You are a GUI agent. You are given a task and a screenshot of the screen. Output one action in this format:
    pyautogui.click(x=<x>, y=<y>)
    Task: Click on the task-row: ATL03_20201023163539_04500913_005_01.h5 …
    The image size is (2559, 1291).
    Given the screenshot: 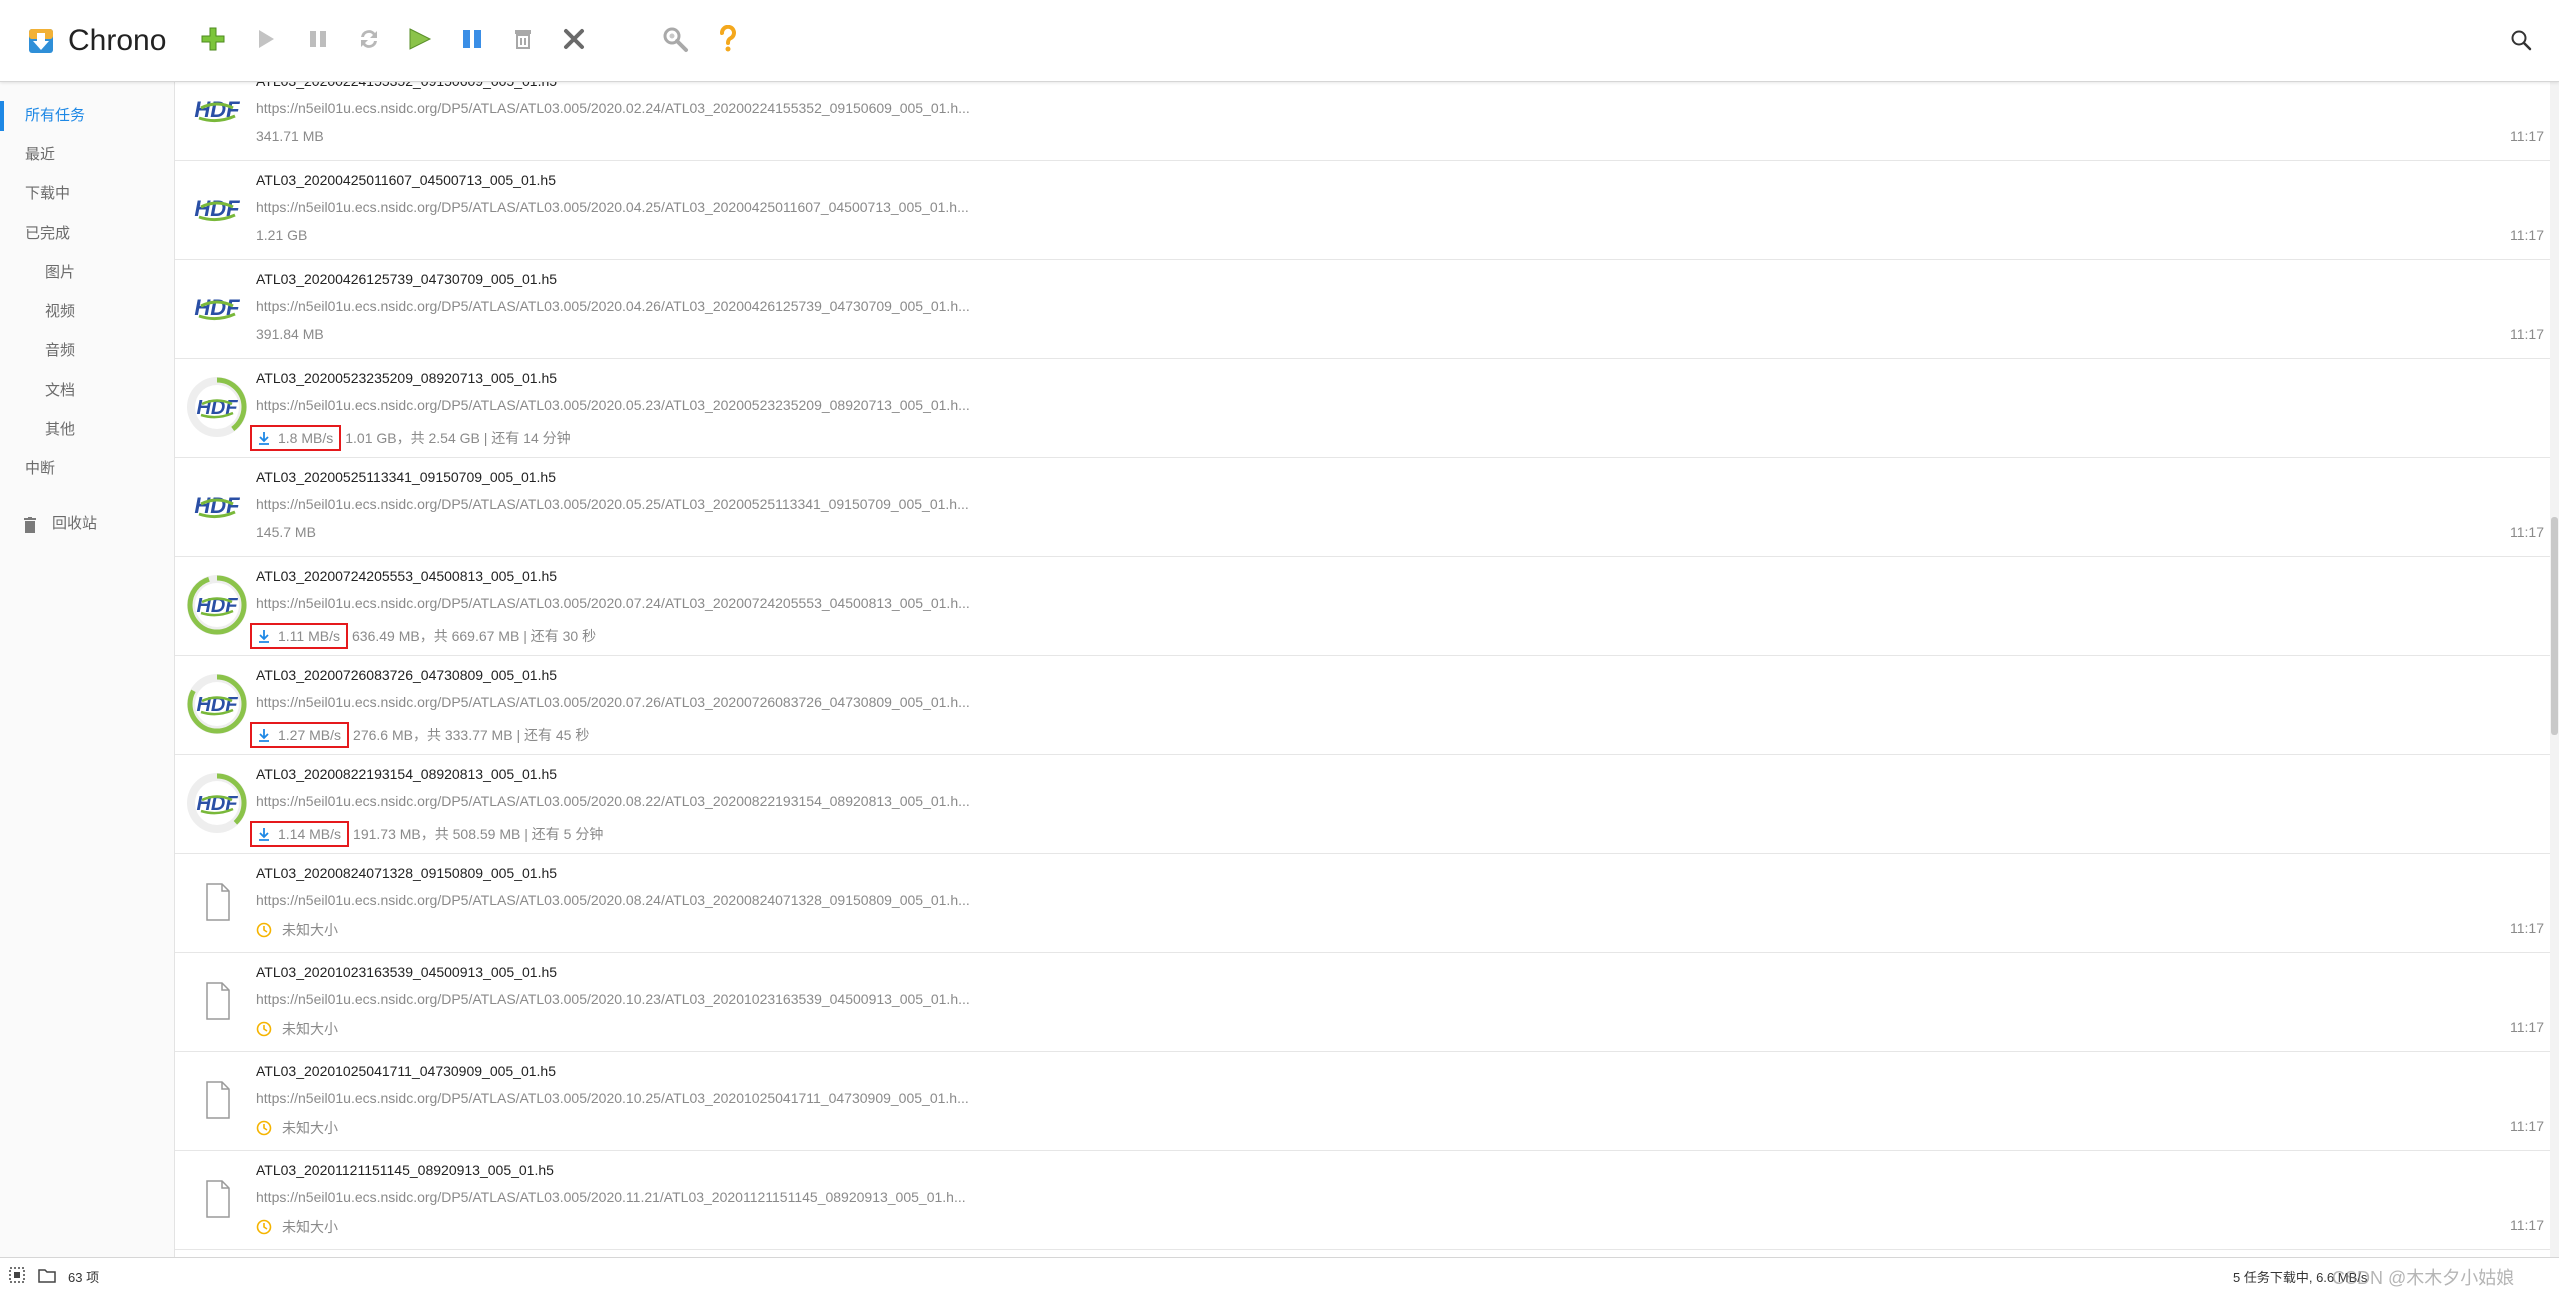 What is the action you would take?
    pyautogui.click(x=1362, y=1002)
    